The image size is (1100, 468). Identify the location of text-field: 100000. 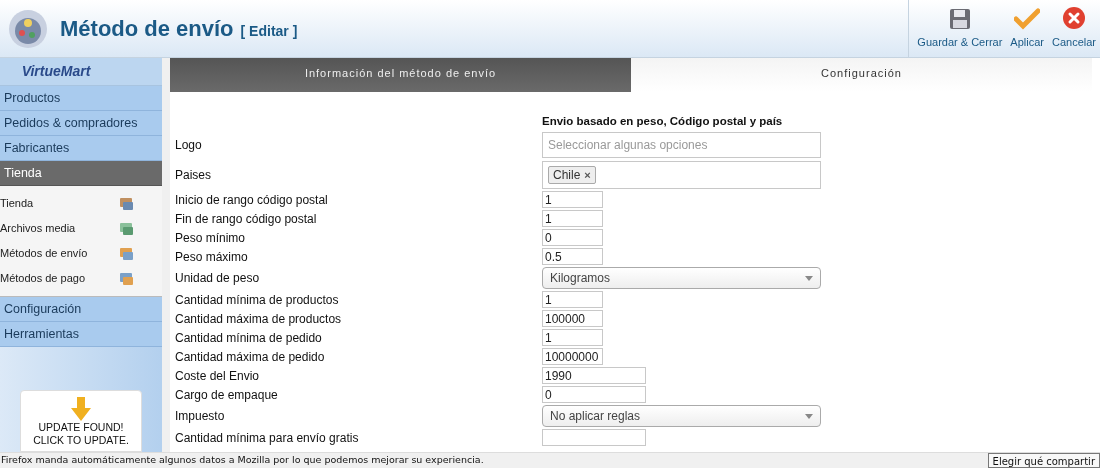
(572, 318).